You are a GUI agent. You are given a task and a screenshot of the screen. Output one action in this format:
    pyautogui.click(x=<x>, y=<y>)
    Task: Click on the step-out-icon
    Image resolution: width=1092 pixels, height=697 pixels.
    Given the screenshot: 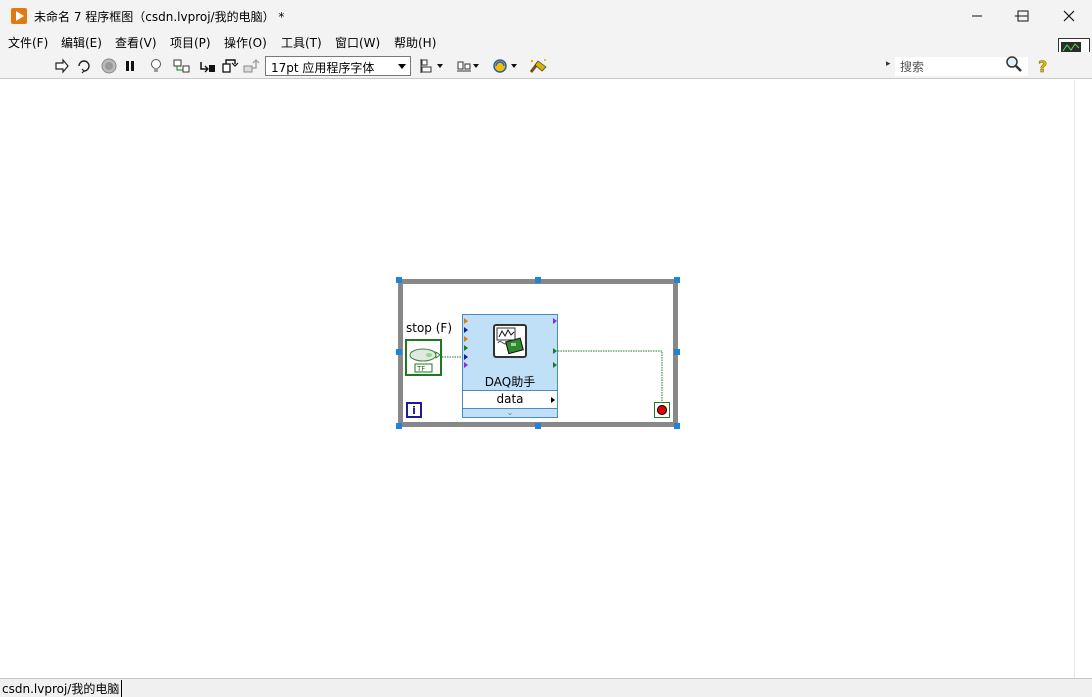 What is the action you would take?
    pyautogui.click(x=252, y=66)
    